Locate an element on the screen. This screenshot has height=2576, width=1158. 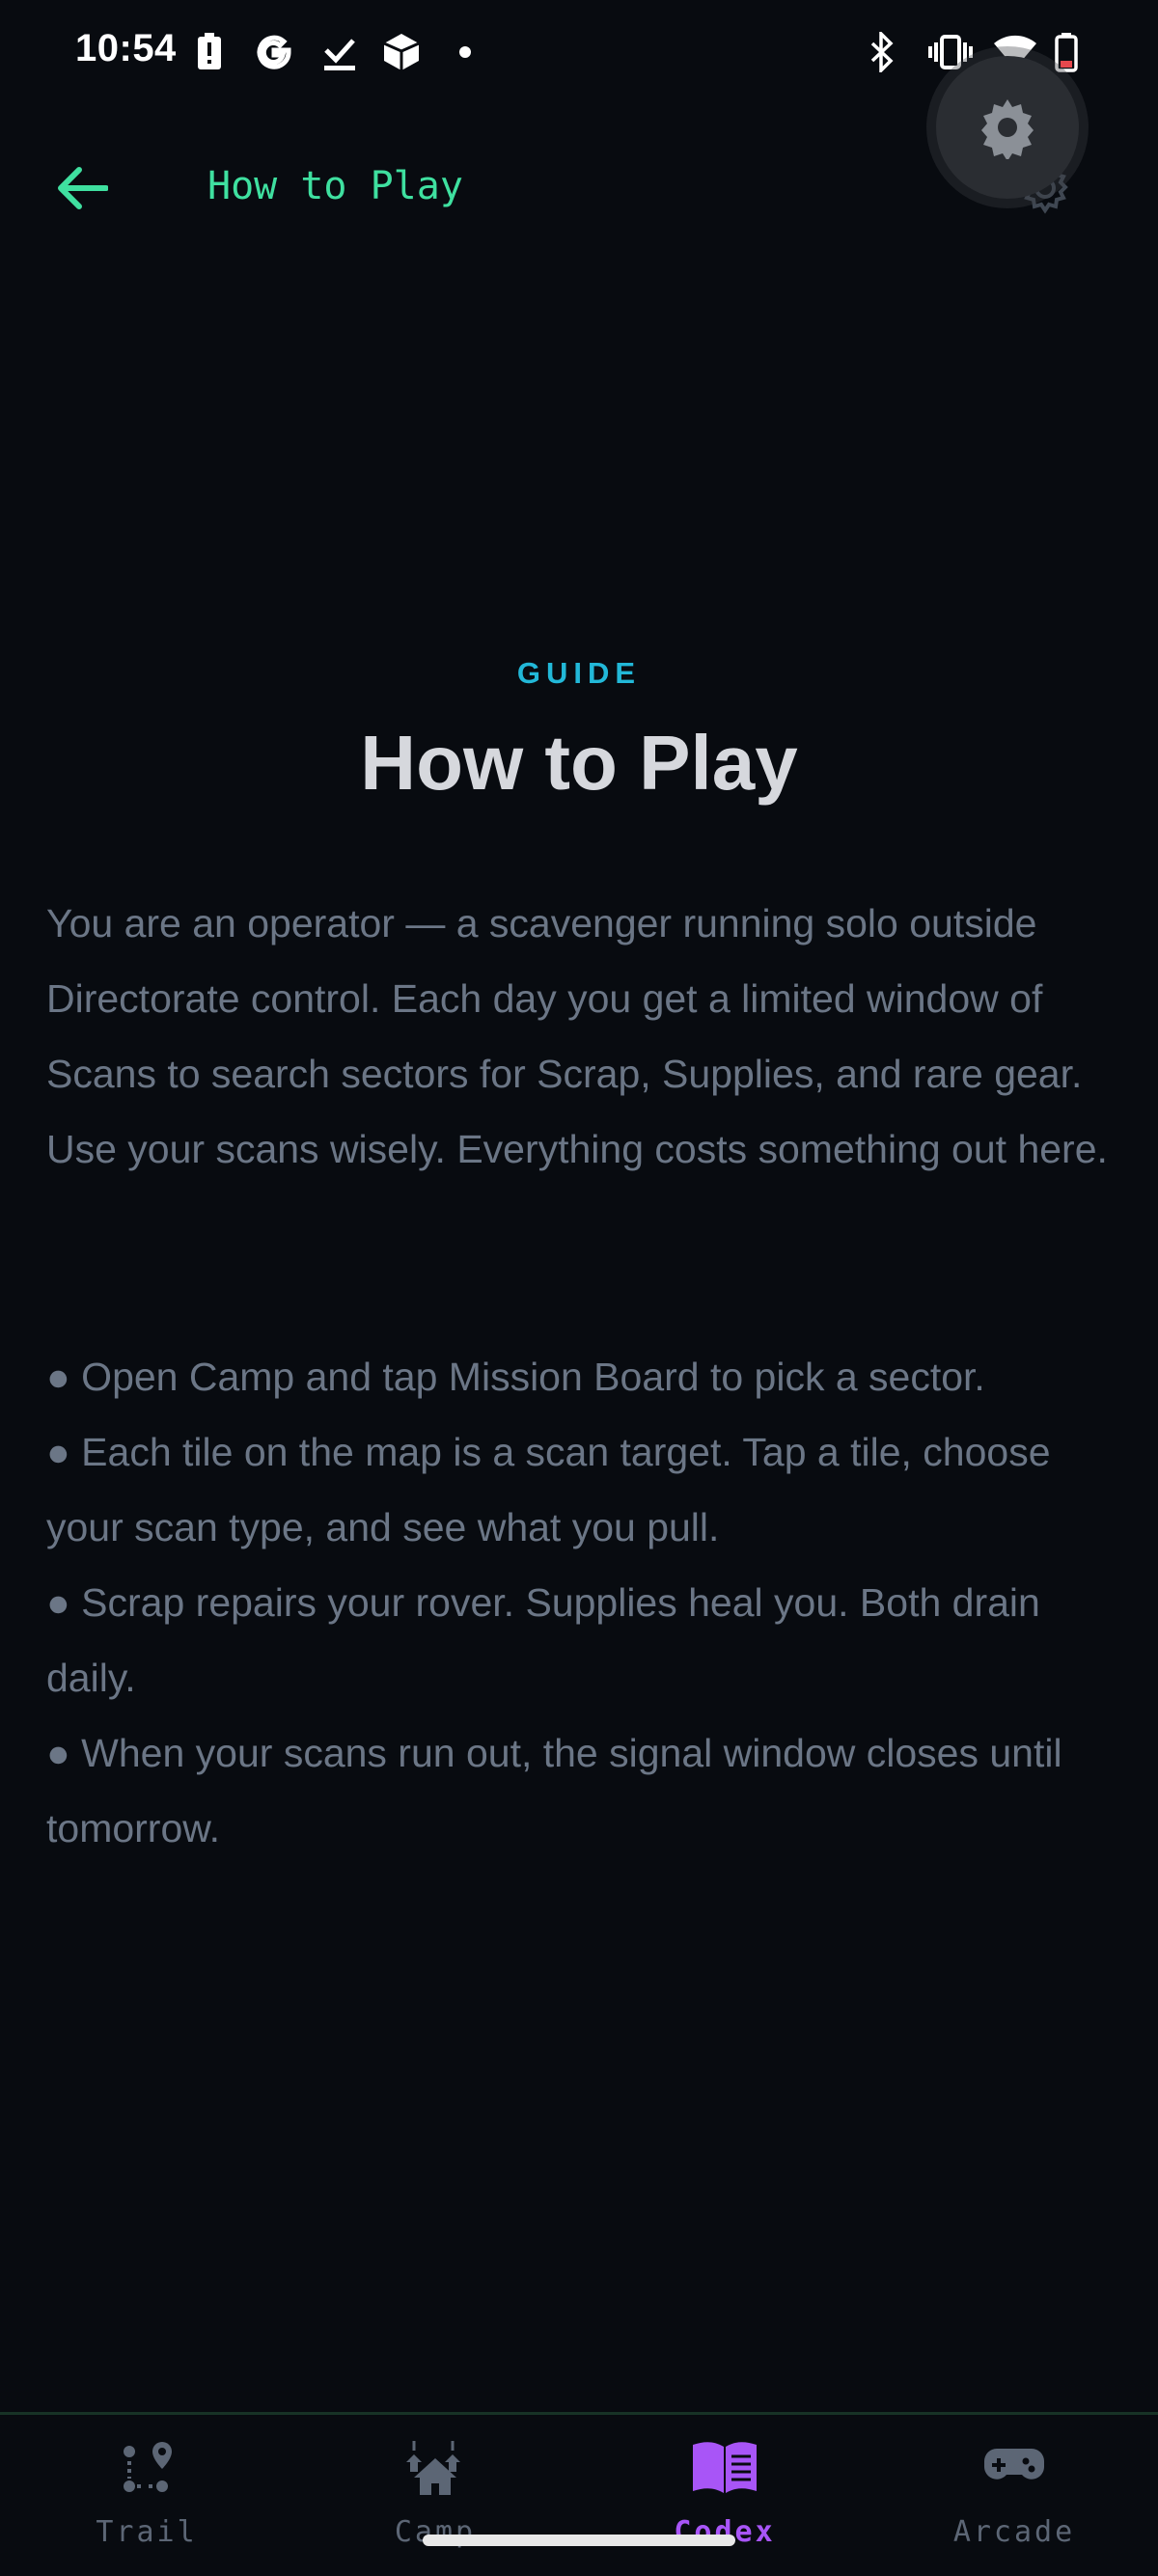
gear-icon is located at coordinates (1007, 129).